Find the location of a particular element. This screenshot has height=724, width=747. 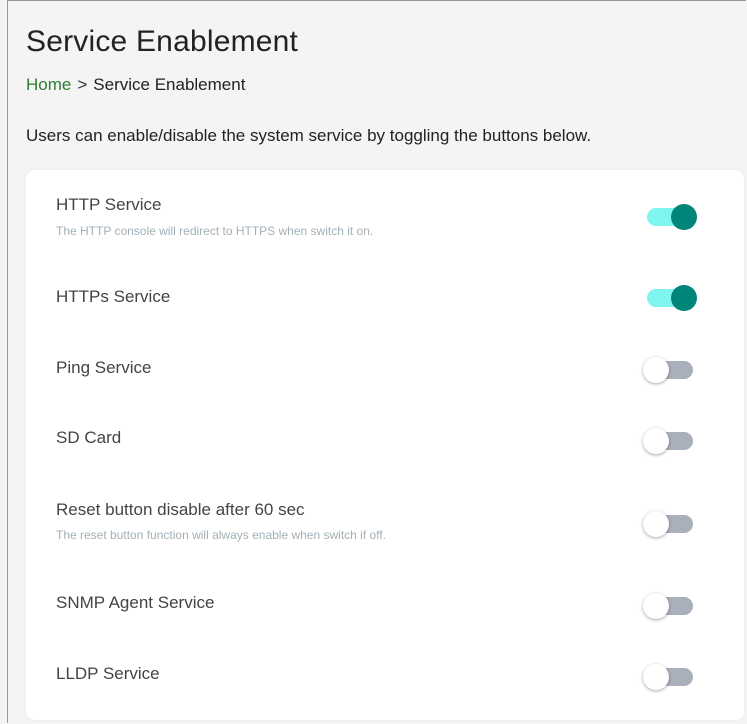

page-title: Service Enablement is located at coordinates (162, 41).